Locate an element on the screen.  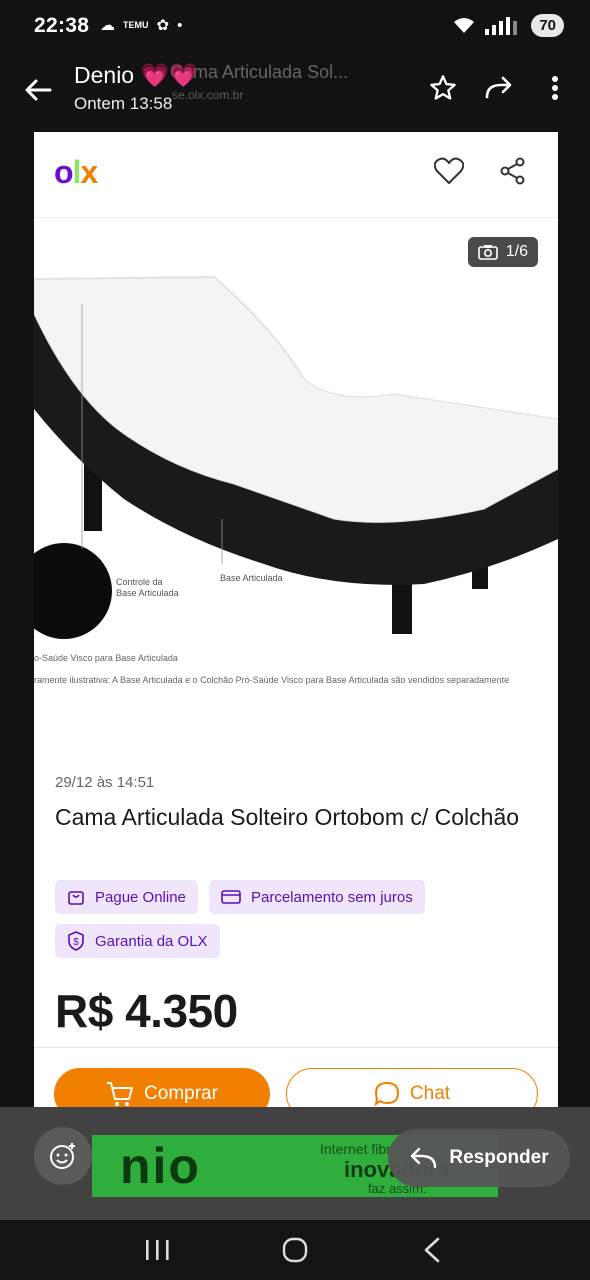
ad-date: 29/12 às 14:51 is located at coordinates (105, 782).